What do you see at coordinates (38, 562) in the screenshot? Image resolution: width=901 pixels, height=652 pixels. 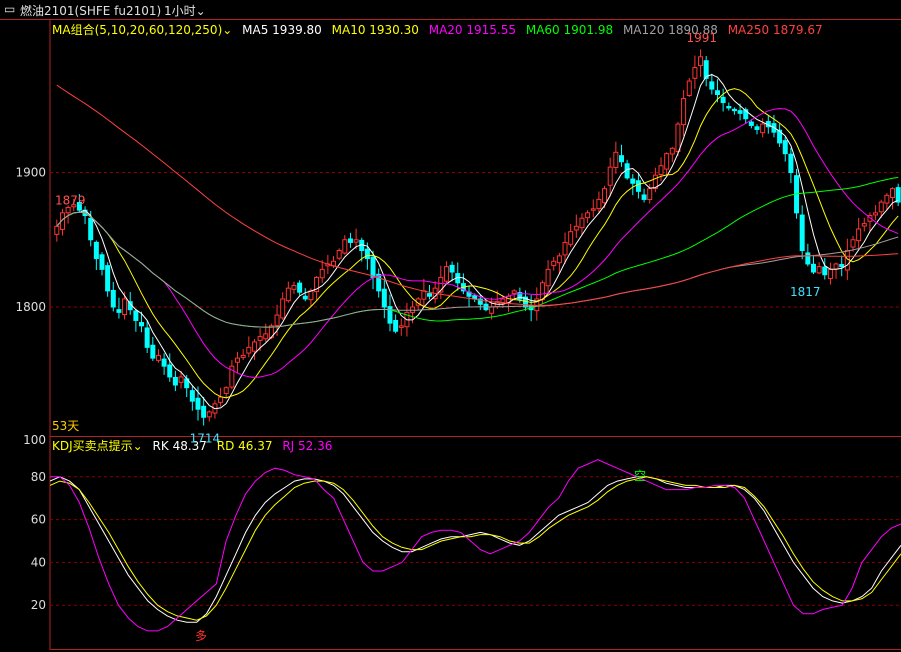 I see `kdj-tick-label: 40` at bounding box center [38, 562].